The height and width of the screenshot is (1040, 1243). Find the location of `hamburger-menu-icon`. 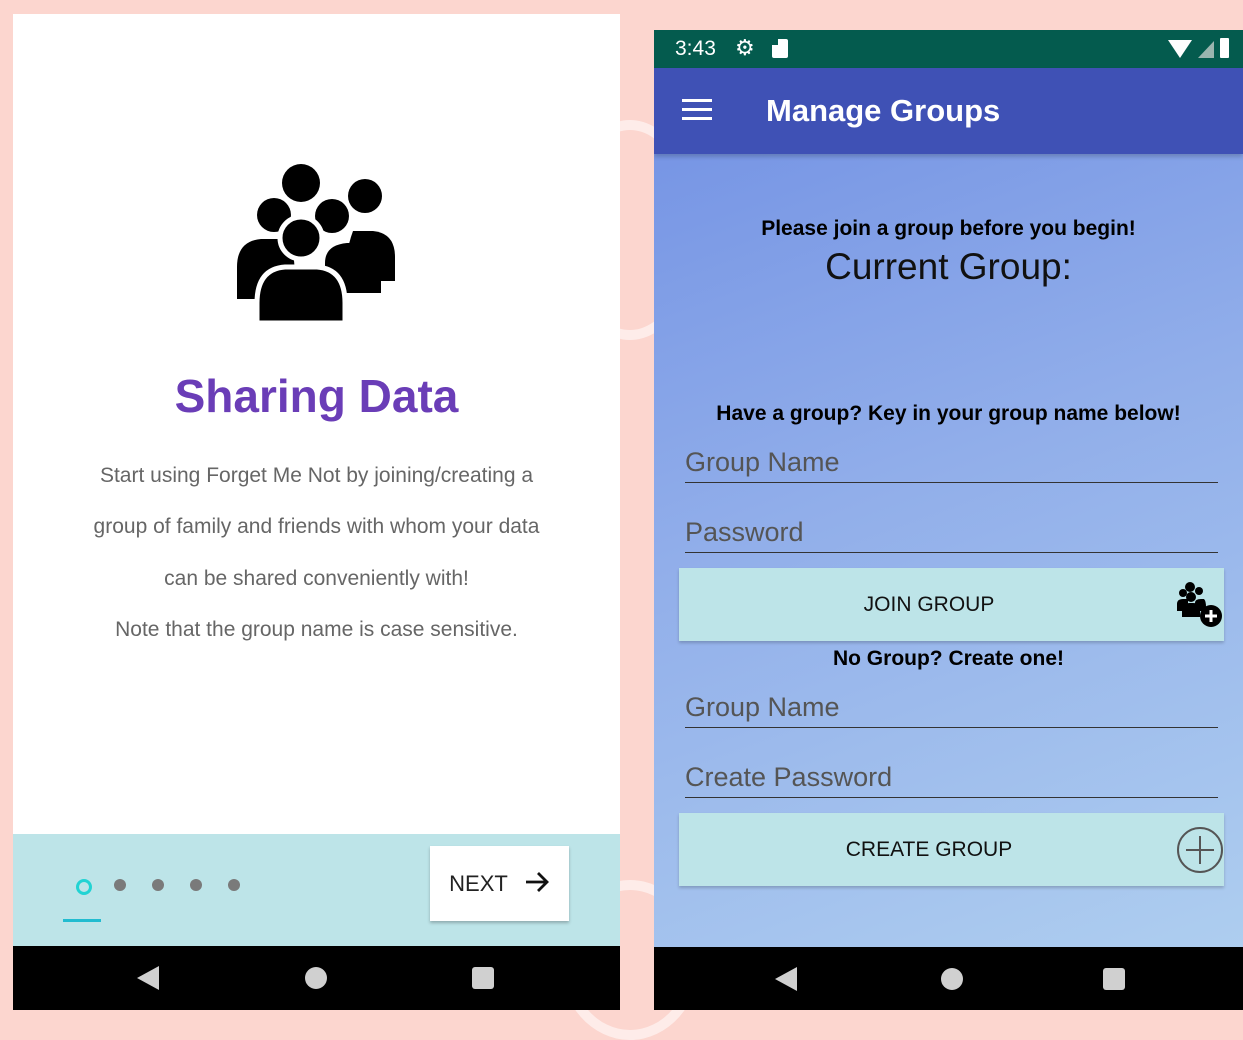

hamburger-menu-icon is located at coordinates (697, 110).